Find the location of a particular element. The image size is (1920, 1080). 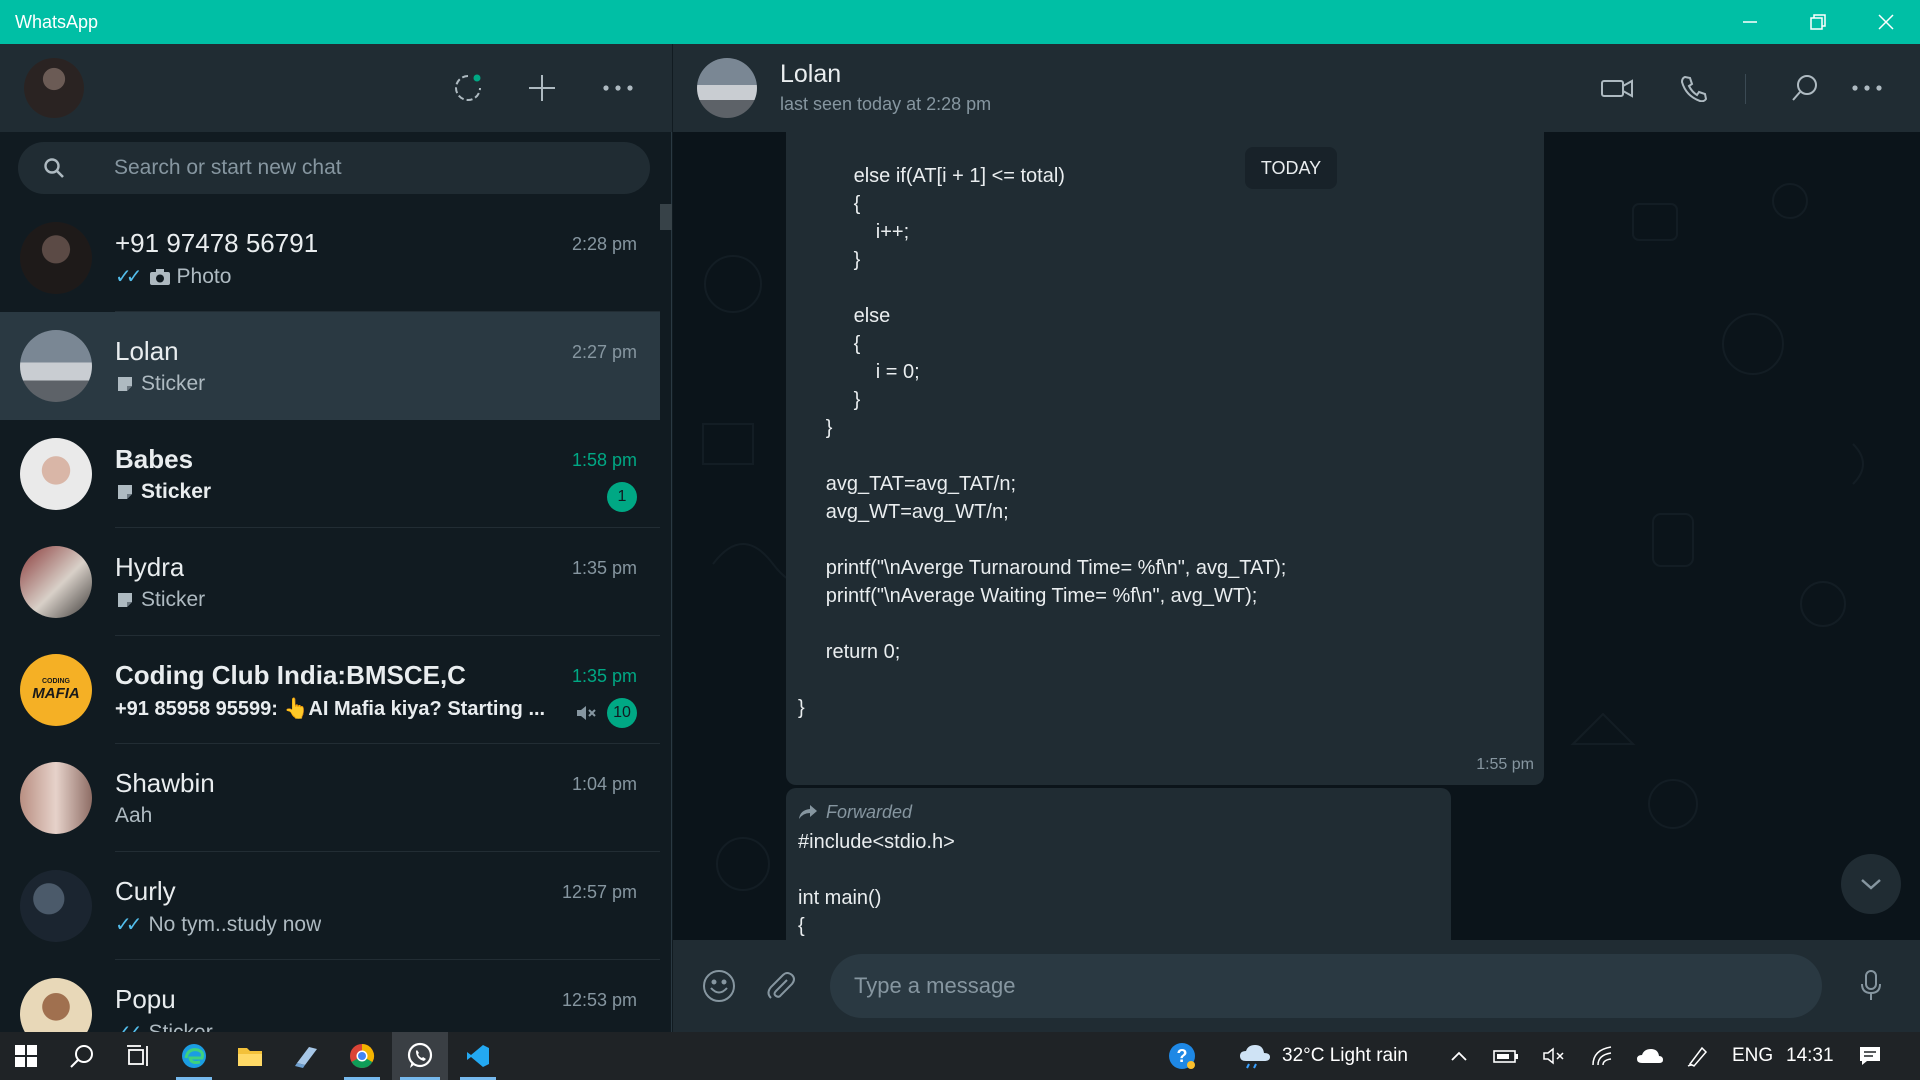

chevron-up-icon is located at coordinates (1459, 1056).